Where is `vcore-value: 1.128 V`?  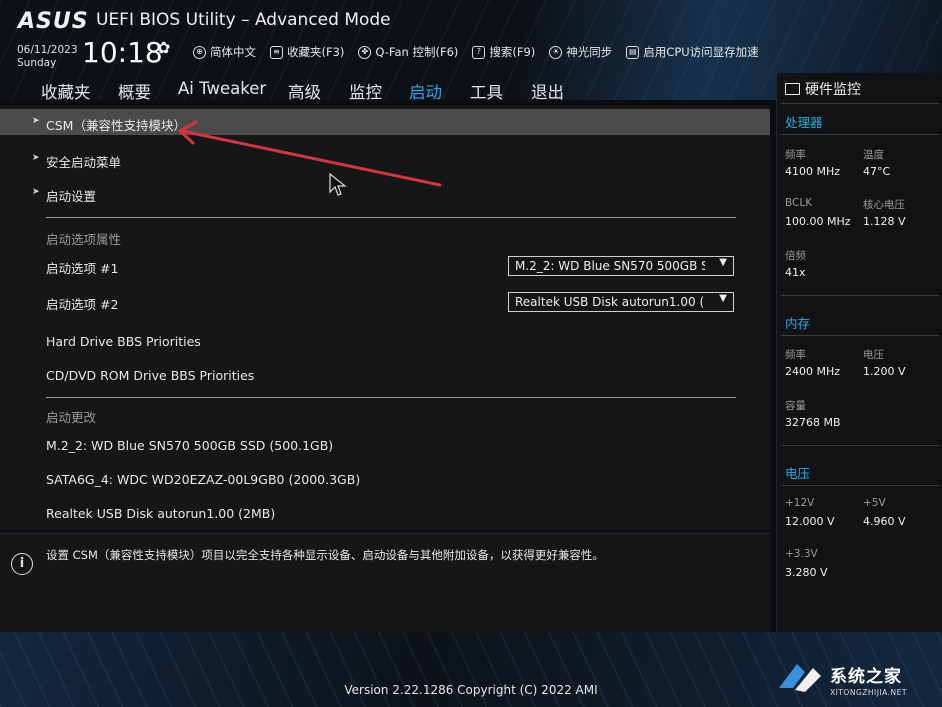
vcore-value: 1.128 V is located at coordinates (884, 221).